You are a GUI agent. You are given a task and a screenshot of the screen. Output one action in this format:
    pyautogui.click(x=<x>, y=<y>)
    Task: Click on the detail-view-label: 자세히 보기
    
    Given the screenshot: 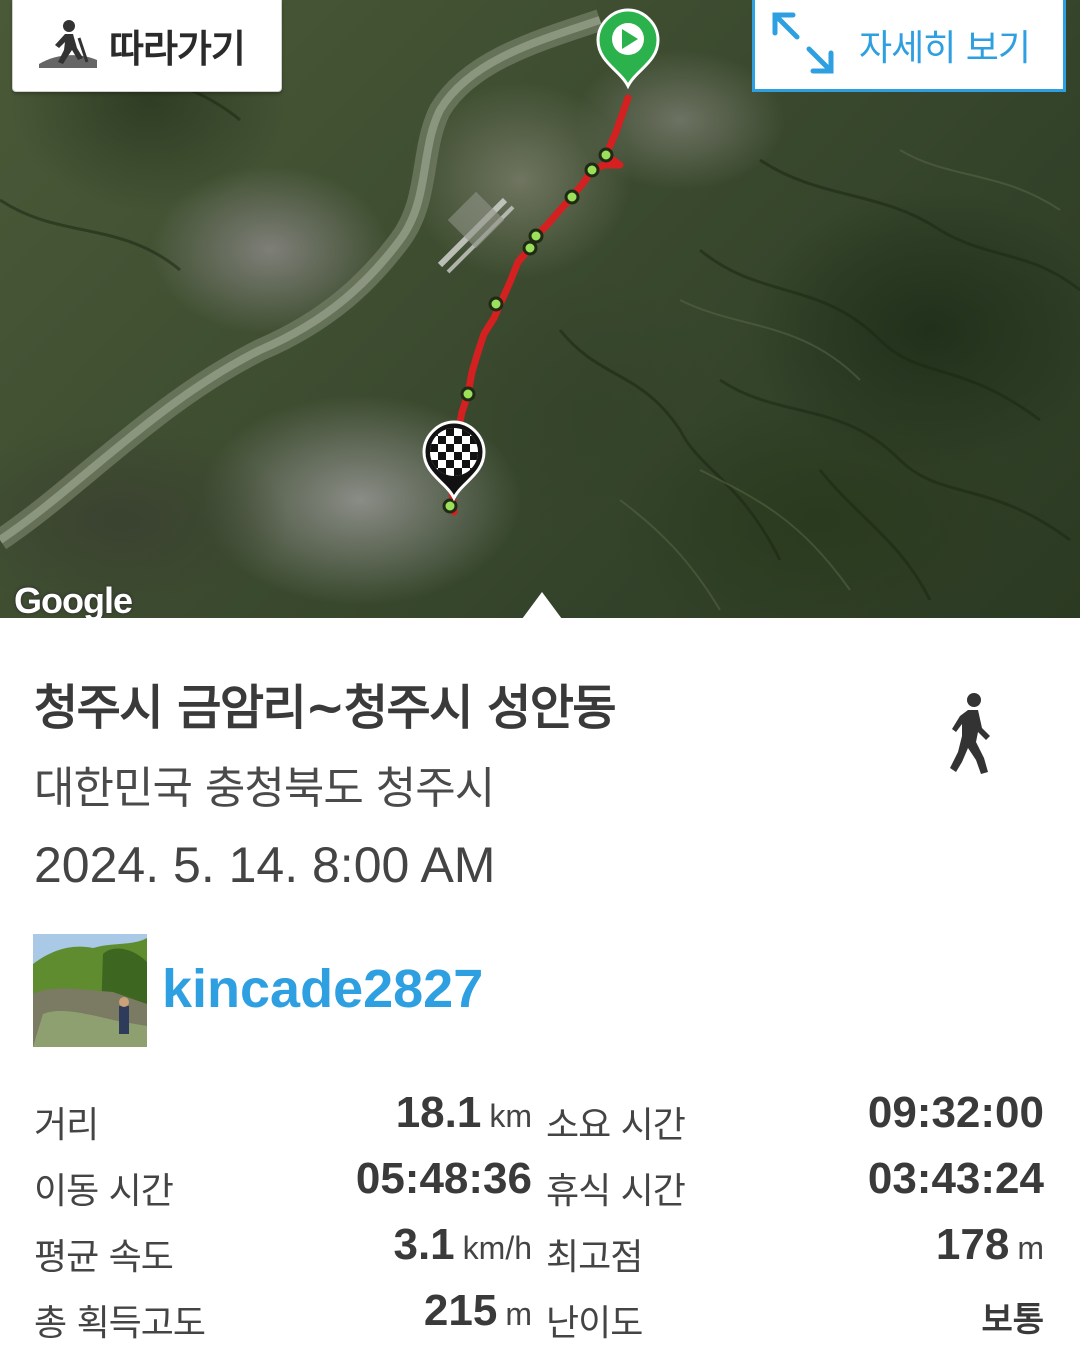 What is the action you would take?
    pyautogui.click(x=945, y=48)
    